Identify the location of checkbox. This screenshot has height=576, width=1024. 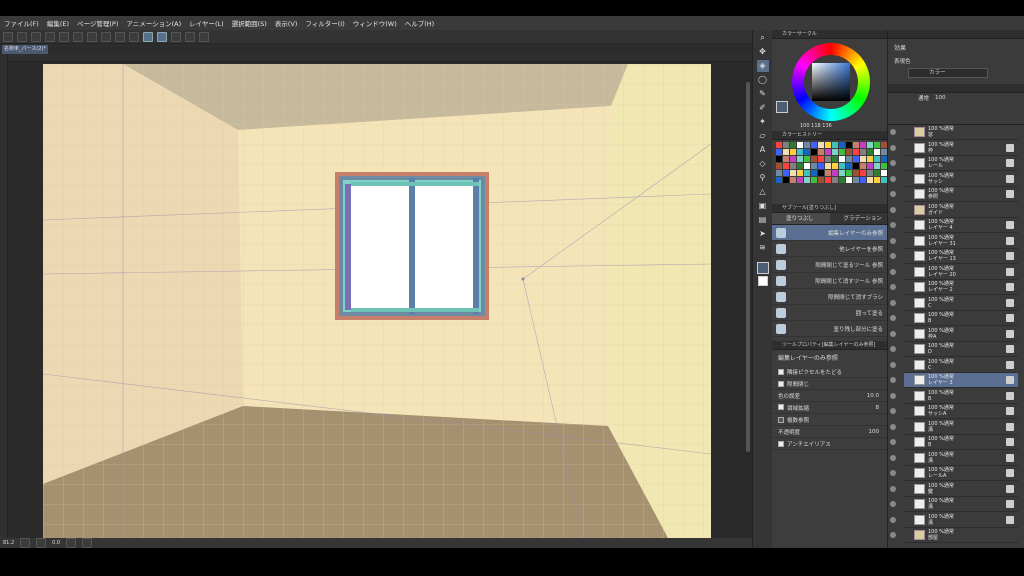
(781, 406).